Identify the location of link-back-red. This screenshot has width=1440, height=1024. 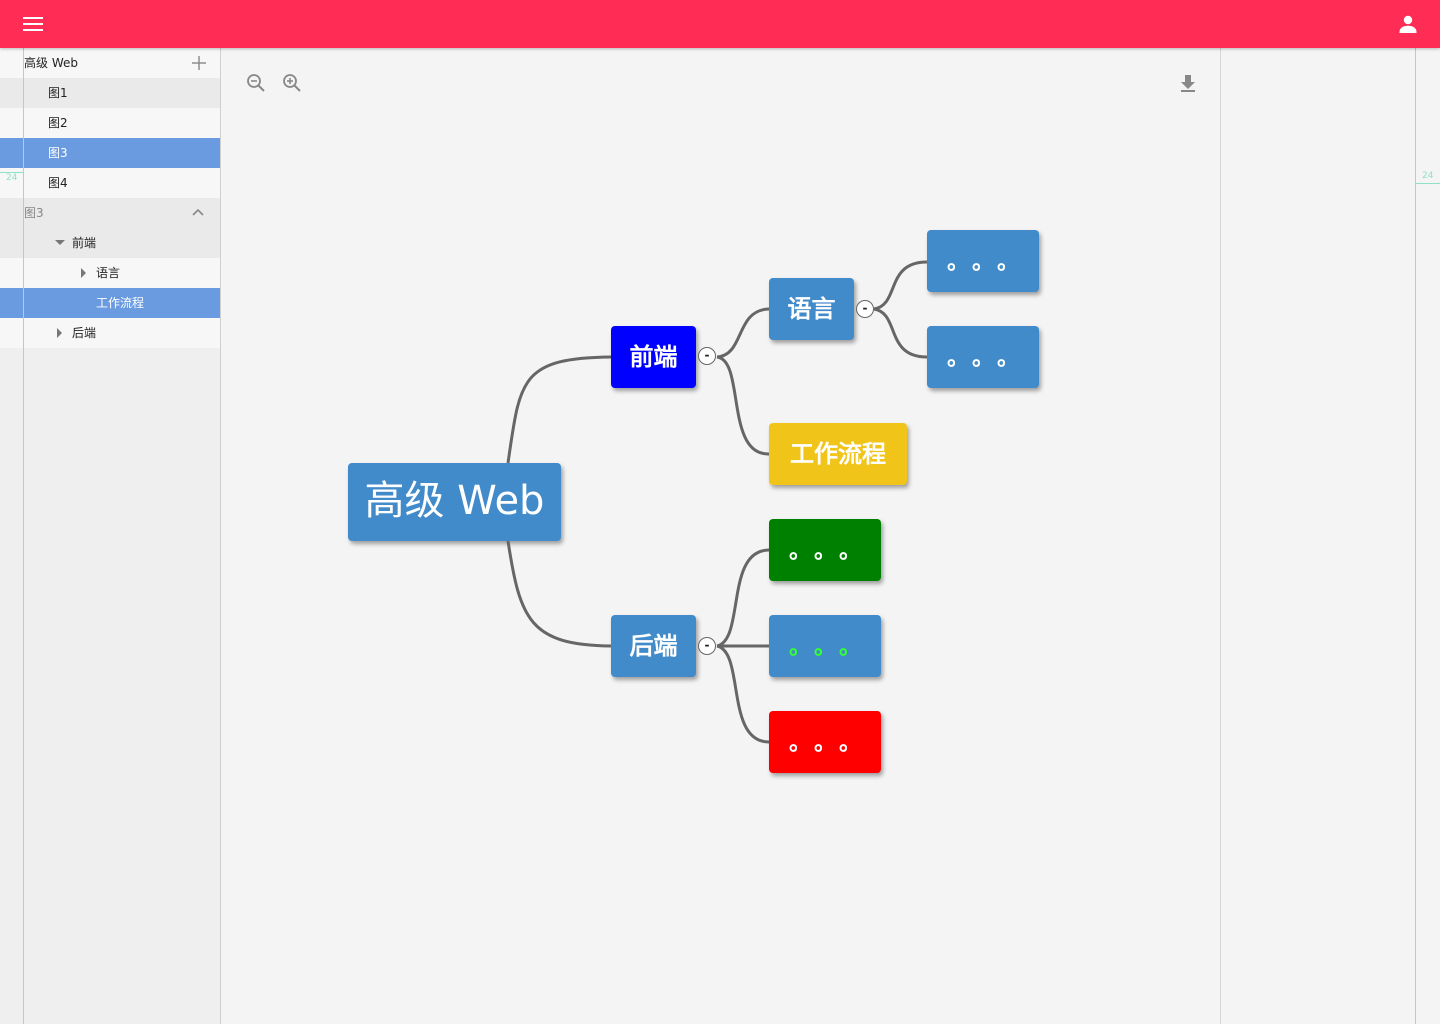
(743, 694).